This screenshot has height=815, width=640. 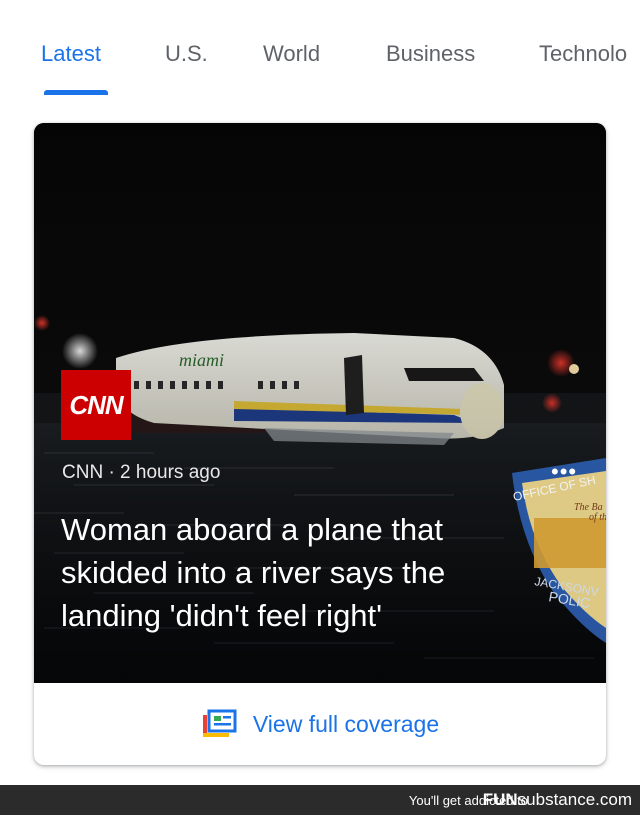 What do you see at coordinates (186, 54) in the screenshot?
I see `tab-us: U.S.` at bounding box center [186, 54].